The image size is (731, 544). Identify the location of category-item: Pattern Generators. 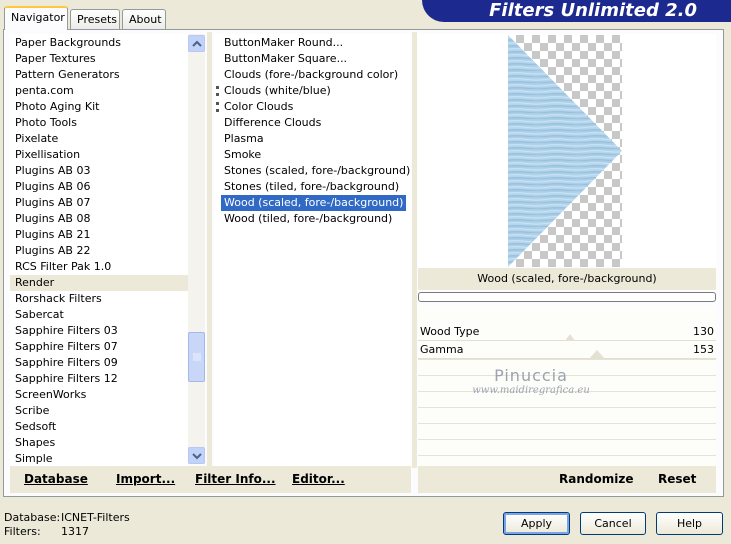
(99, 75).